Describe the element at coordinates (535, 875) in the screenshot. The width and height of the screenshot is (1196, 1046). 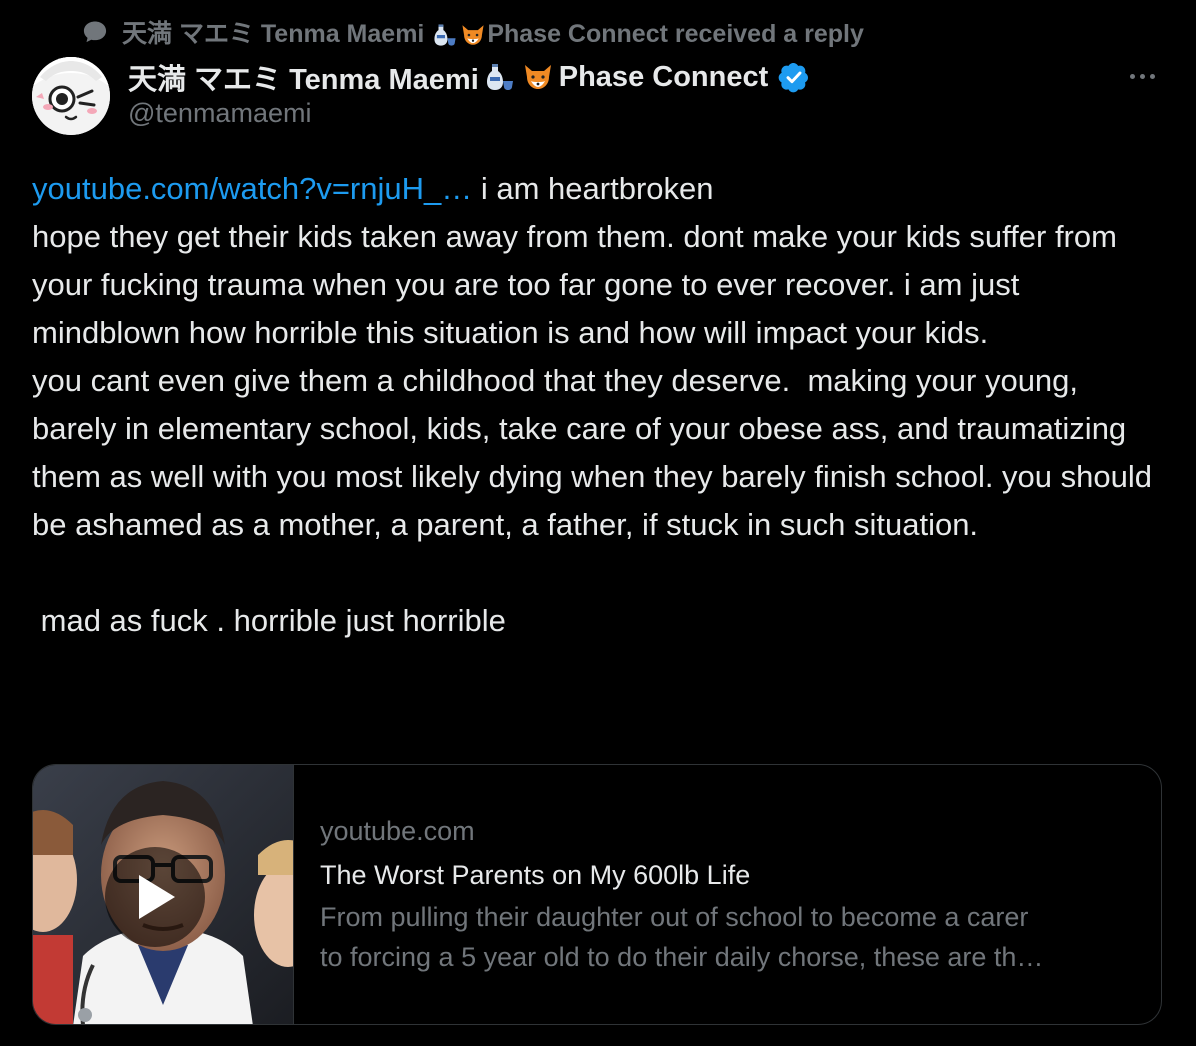
I see `card-title: The Worst Parents on My 600lb Life` at that location.